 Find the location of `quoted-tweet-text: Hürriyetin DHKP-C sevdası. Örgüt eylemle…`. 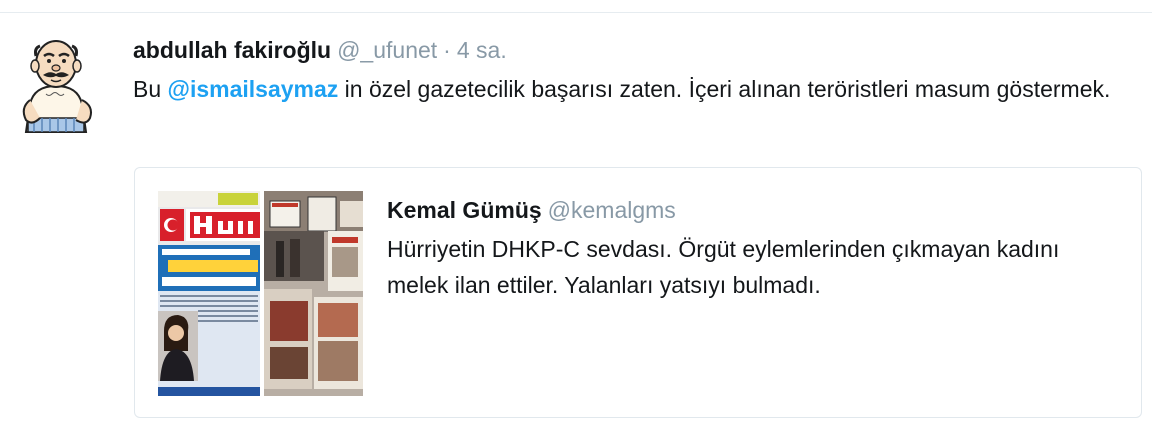

quoted-tweet-text: Hürriyetin DHKP-C sevdası. Örgüt eylemle… is located at coordinates (723, 267).